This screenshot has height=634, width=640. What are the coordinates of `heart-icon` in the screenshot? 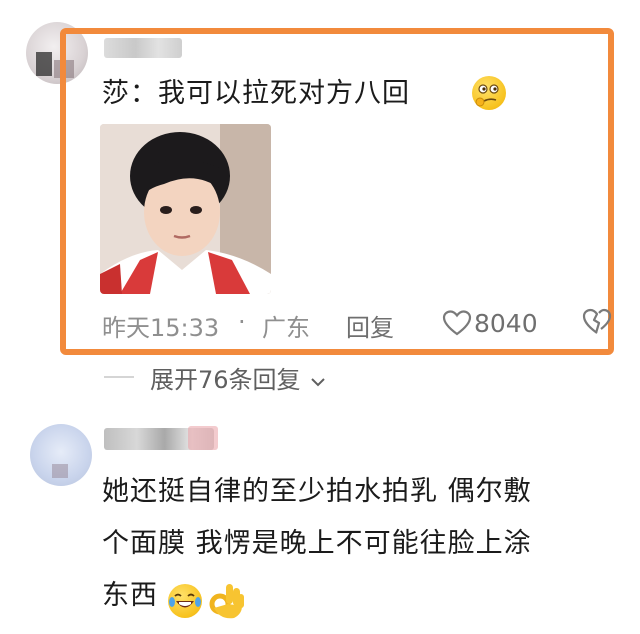 It's located at (457, 323).